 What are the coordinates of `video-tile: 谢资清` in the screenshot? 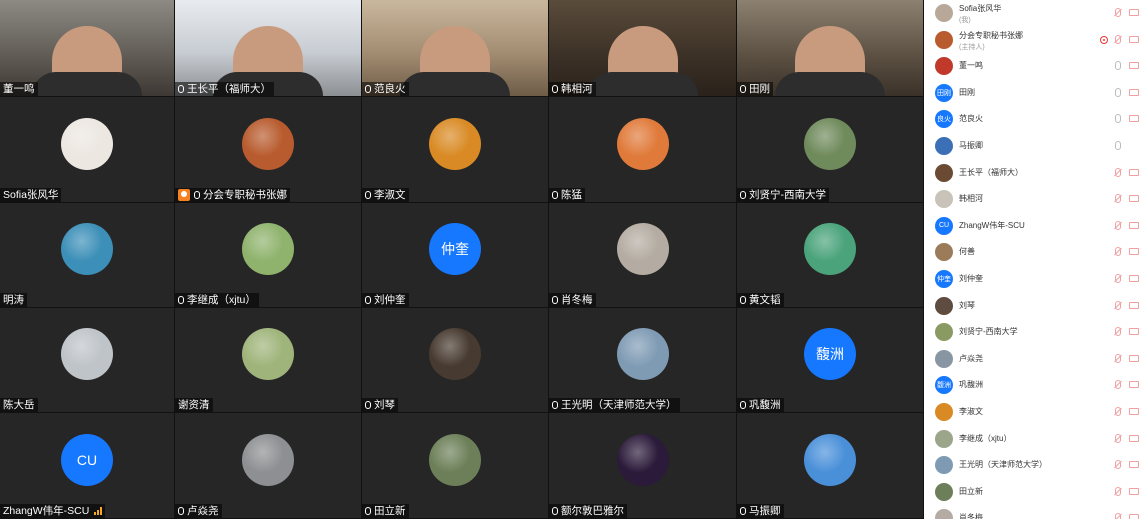 It's located at (268, 360).